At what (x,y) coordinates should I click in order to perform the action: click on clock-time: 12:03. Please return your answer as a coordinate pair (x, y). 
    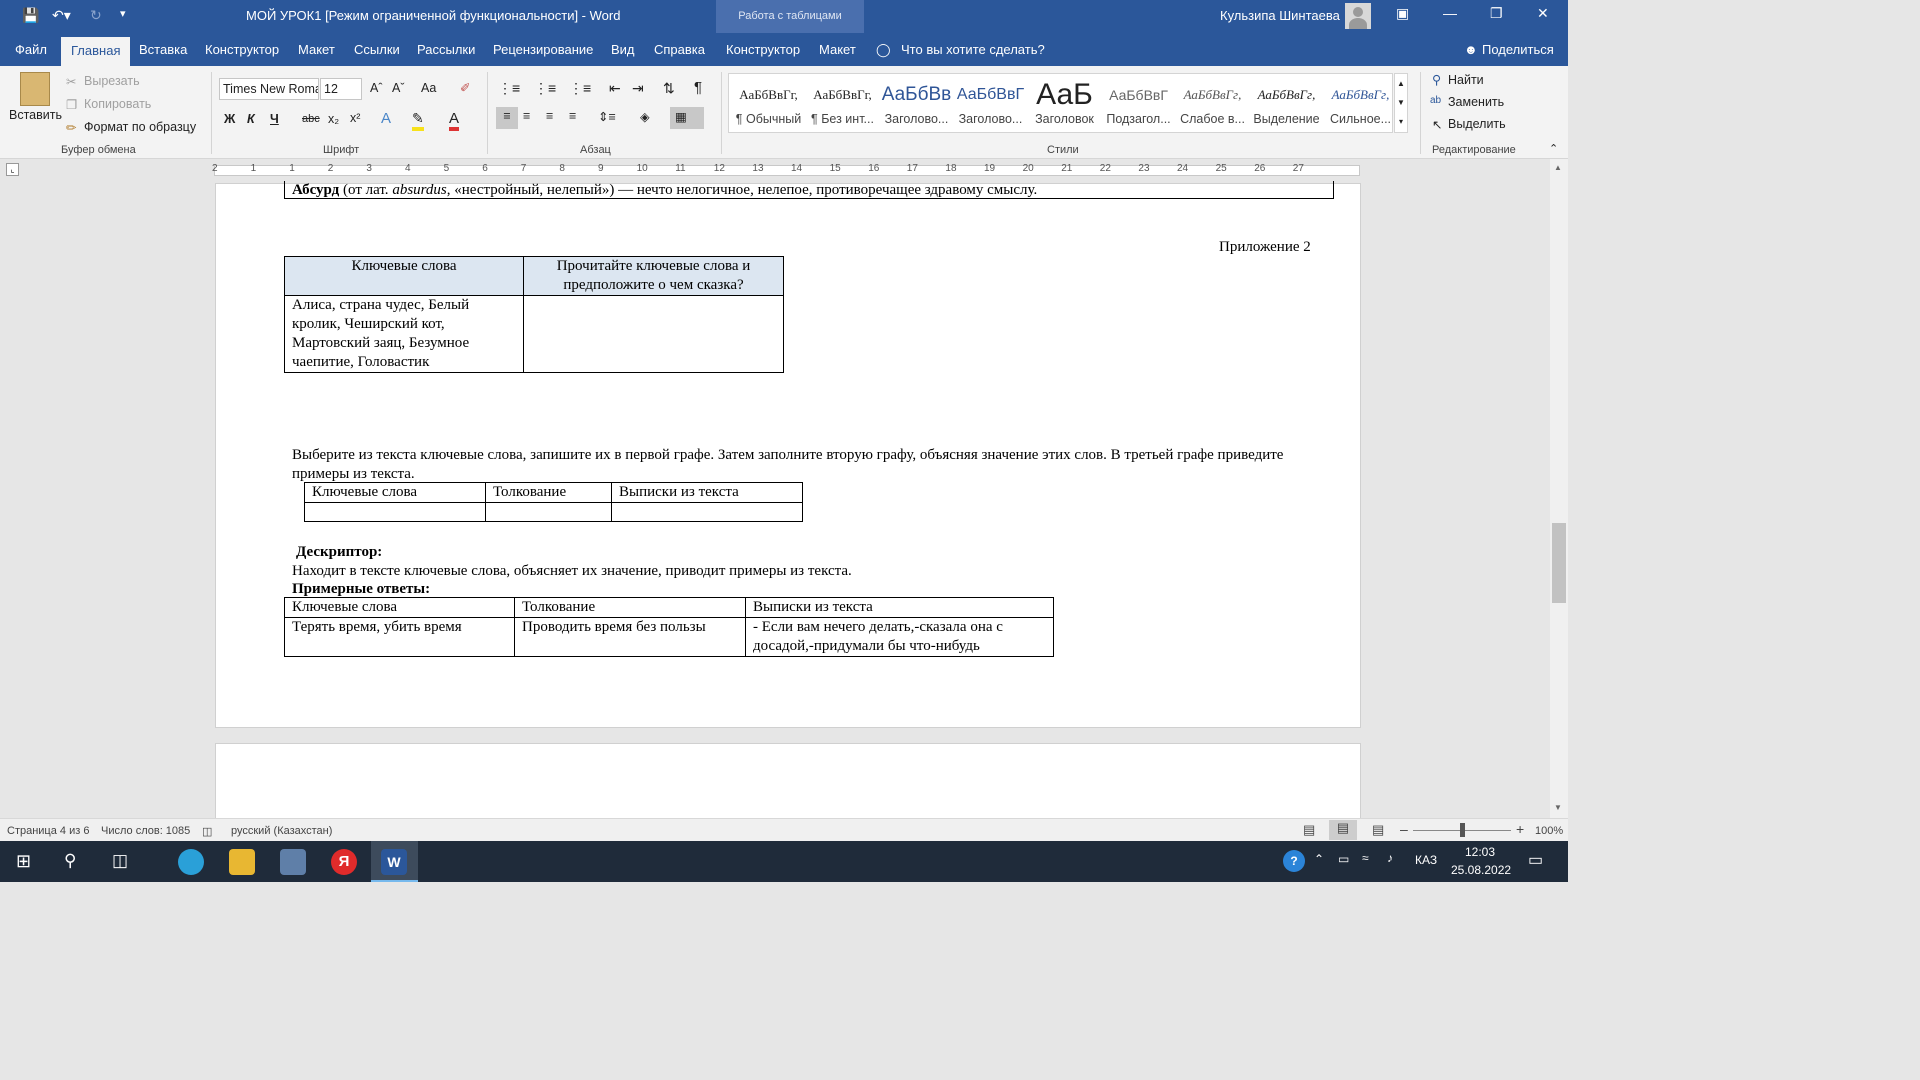
    Looking at the image, I should click on (1480, 852).